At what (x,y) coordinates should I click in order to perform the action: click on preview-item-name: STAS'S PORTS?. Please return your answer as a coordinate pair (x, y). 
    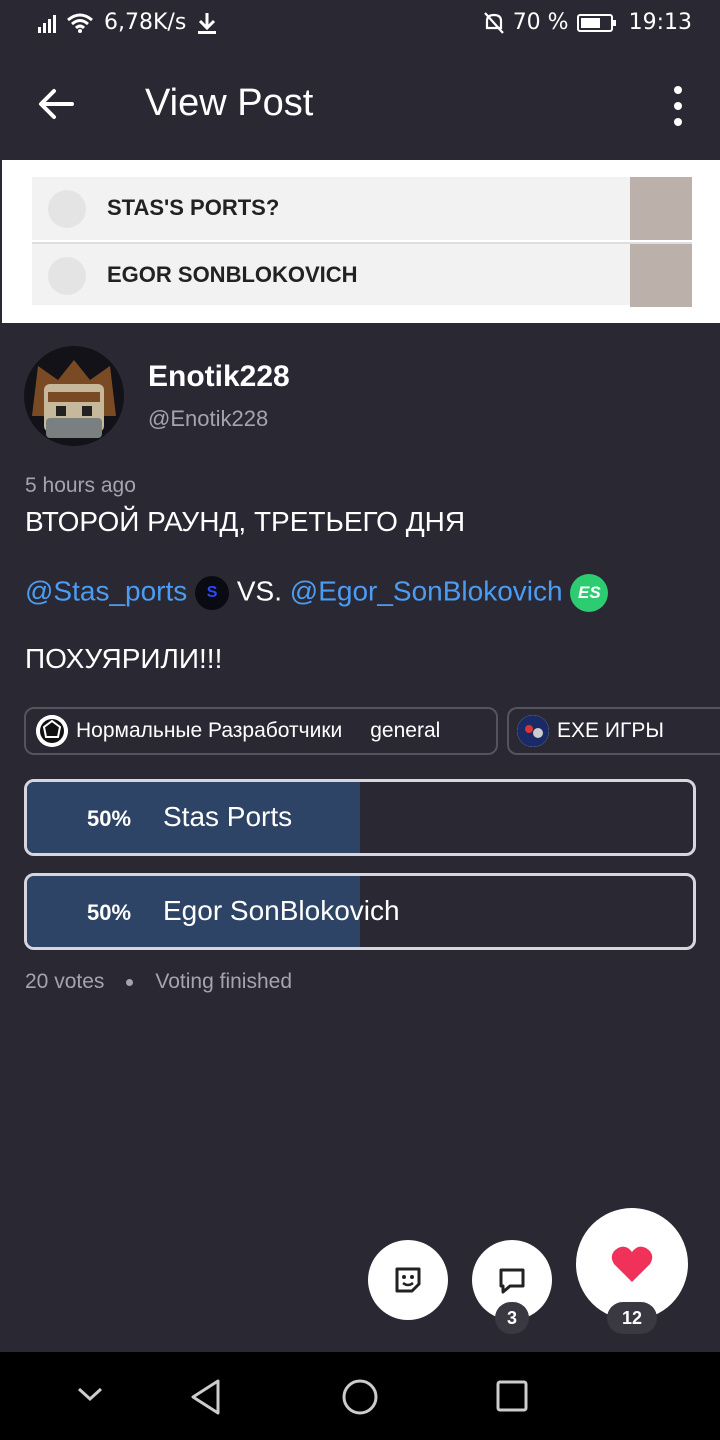
    Looking at the image, I should click on (193, 207).